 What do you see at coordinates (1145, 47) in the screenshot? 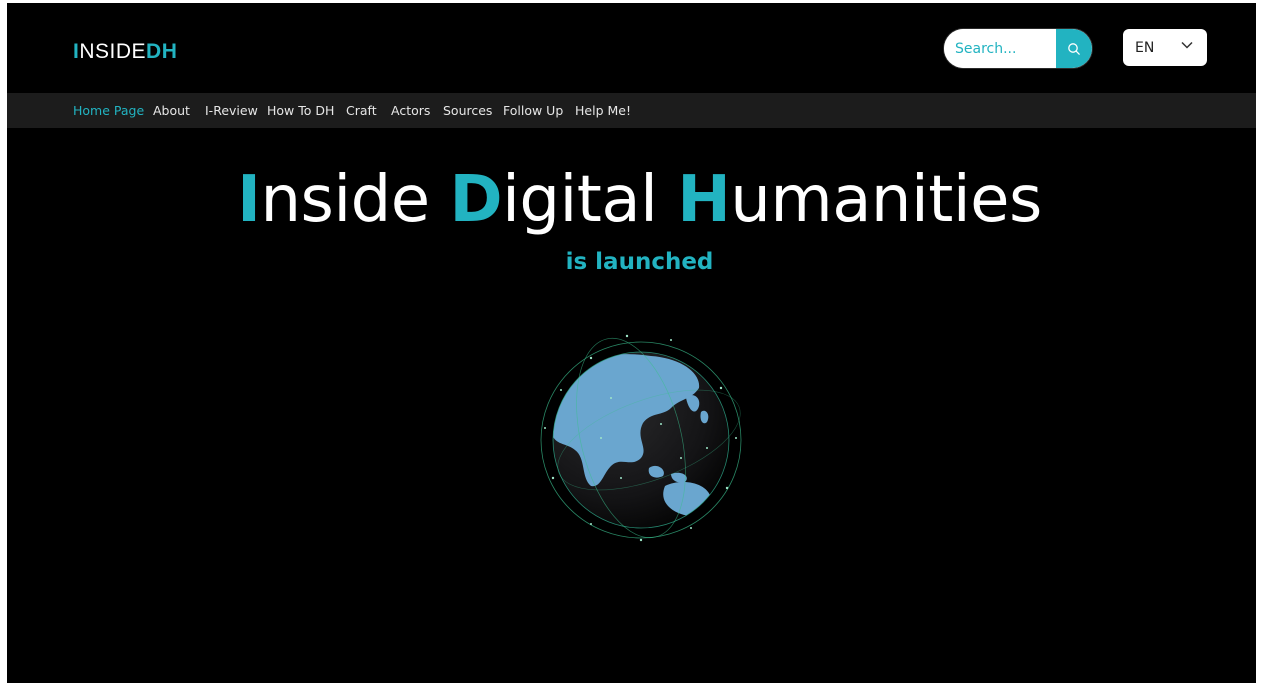
I see `language-value: EN` at bounding box center [1145, 47].